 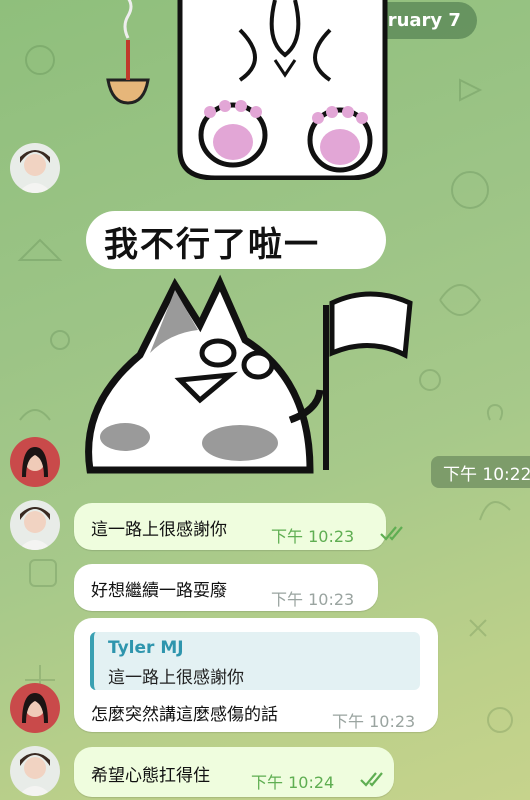 What do you see at coordinates (212, 245) in the screenshot?
I see `sticker-caption: 我不行了啦一` at bounding box center [212, 245].